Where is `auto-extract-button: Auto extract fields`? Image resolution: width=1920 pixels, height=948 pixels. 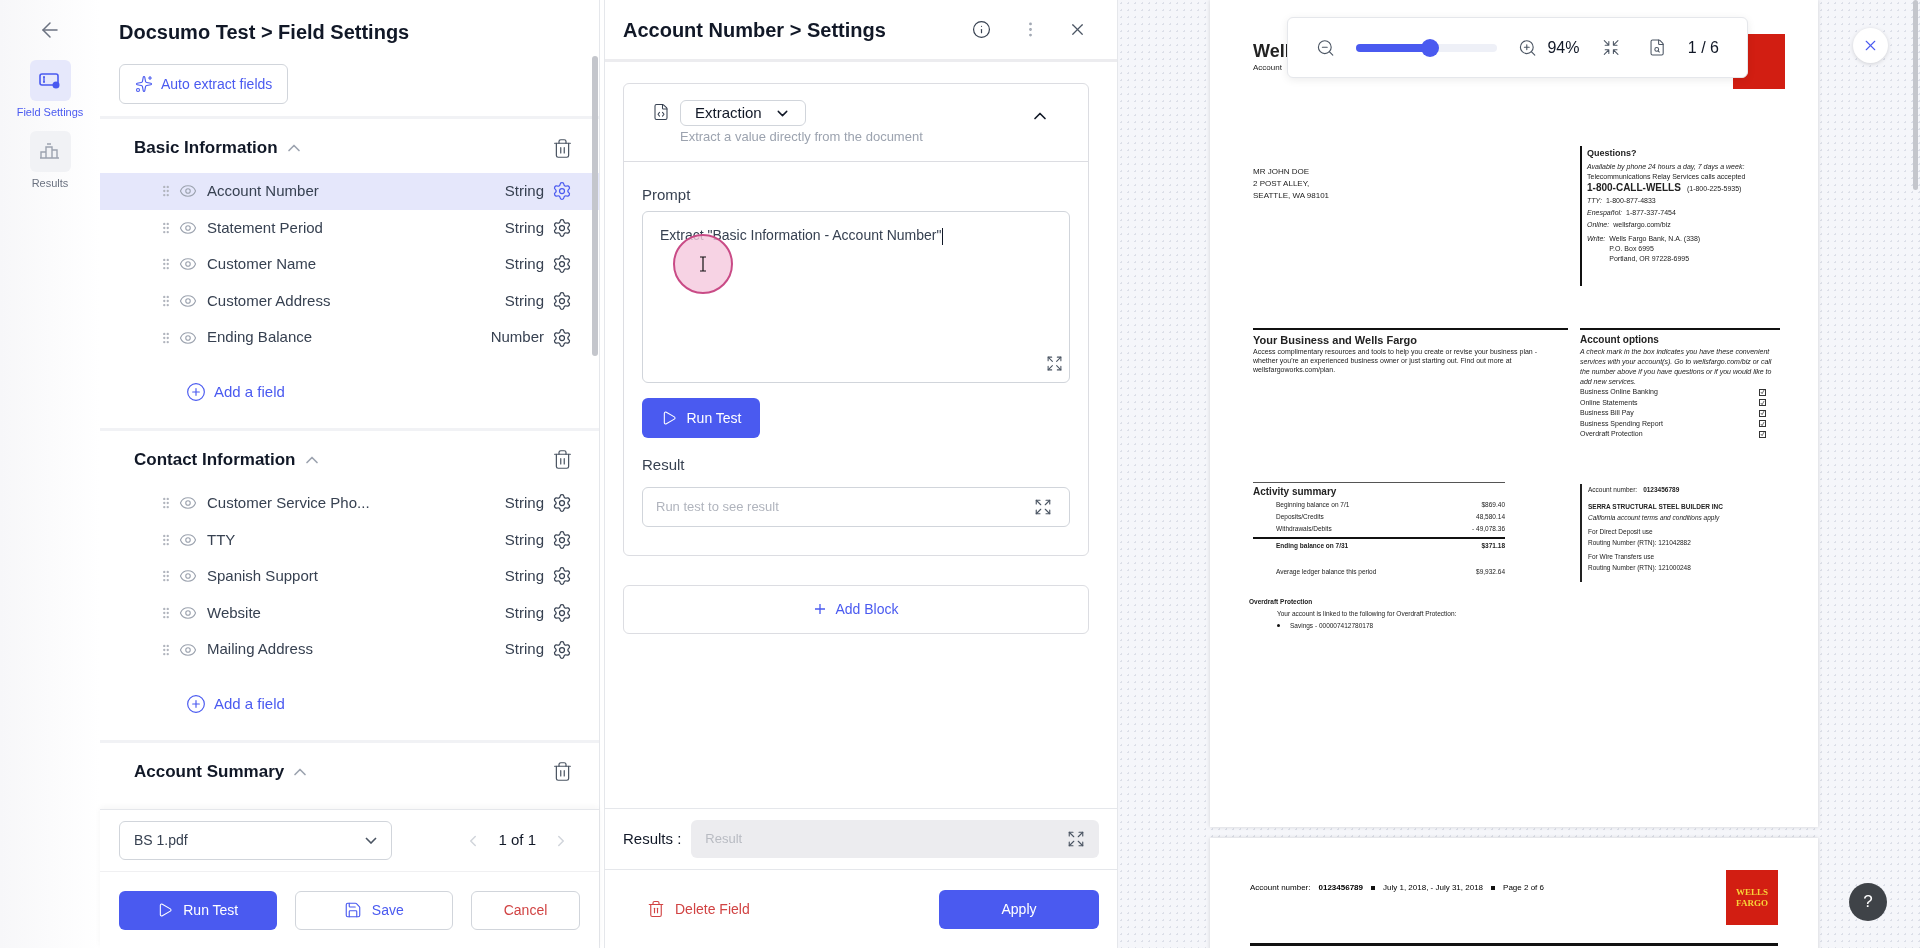 auto-extract-button: Auto extract fields is located at coordinates (204, 84).